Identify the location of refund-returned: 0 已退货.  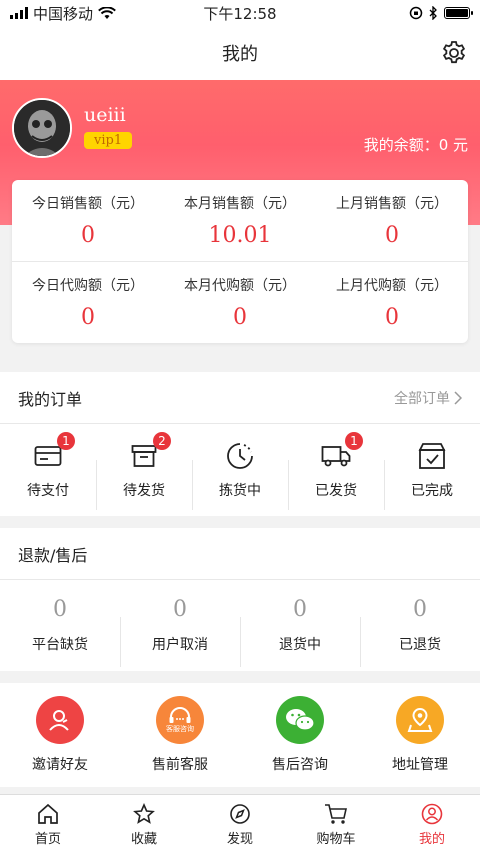
(420, 631).